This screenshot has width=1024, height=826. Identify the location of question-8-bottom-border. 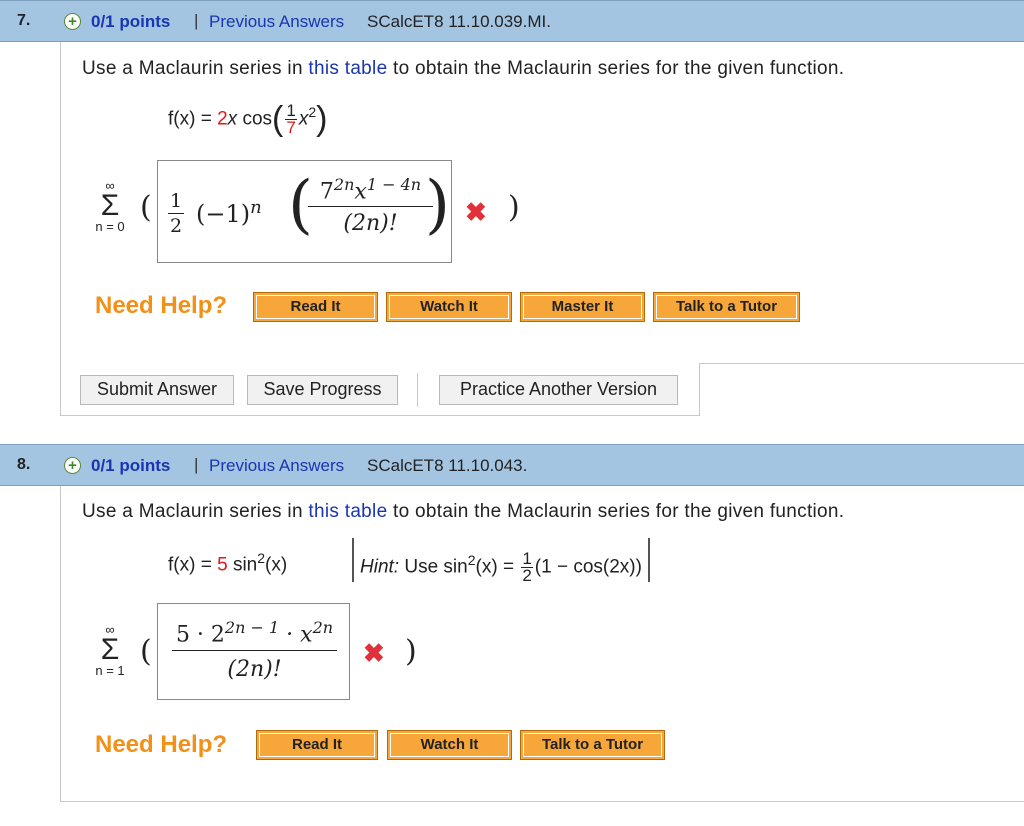
(542, 801).